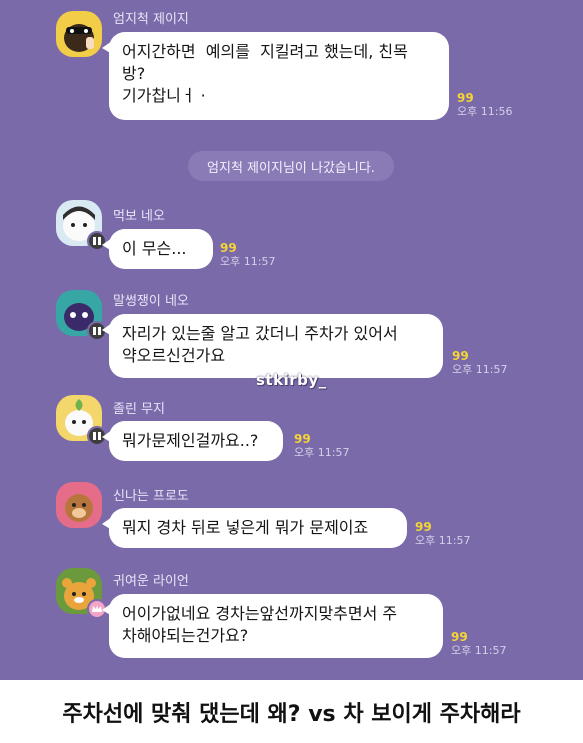  What do you see at coordinates (192, 441) in the screenshot?
I see `message-bubble: 뭐가문제인걸까요..?` at bounding box center [192, 441].